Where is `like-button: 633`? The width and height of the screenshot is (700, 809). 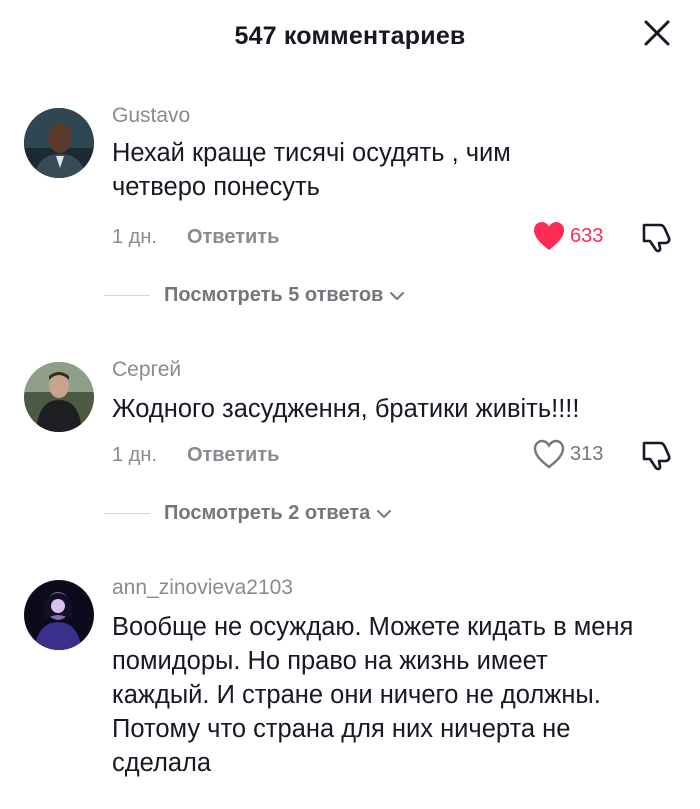
like-button: 633 is located at coordinates (567, 236).